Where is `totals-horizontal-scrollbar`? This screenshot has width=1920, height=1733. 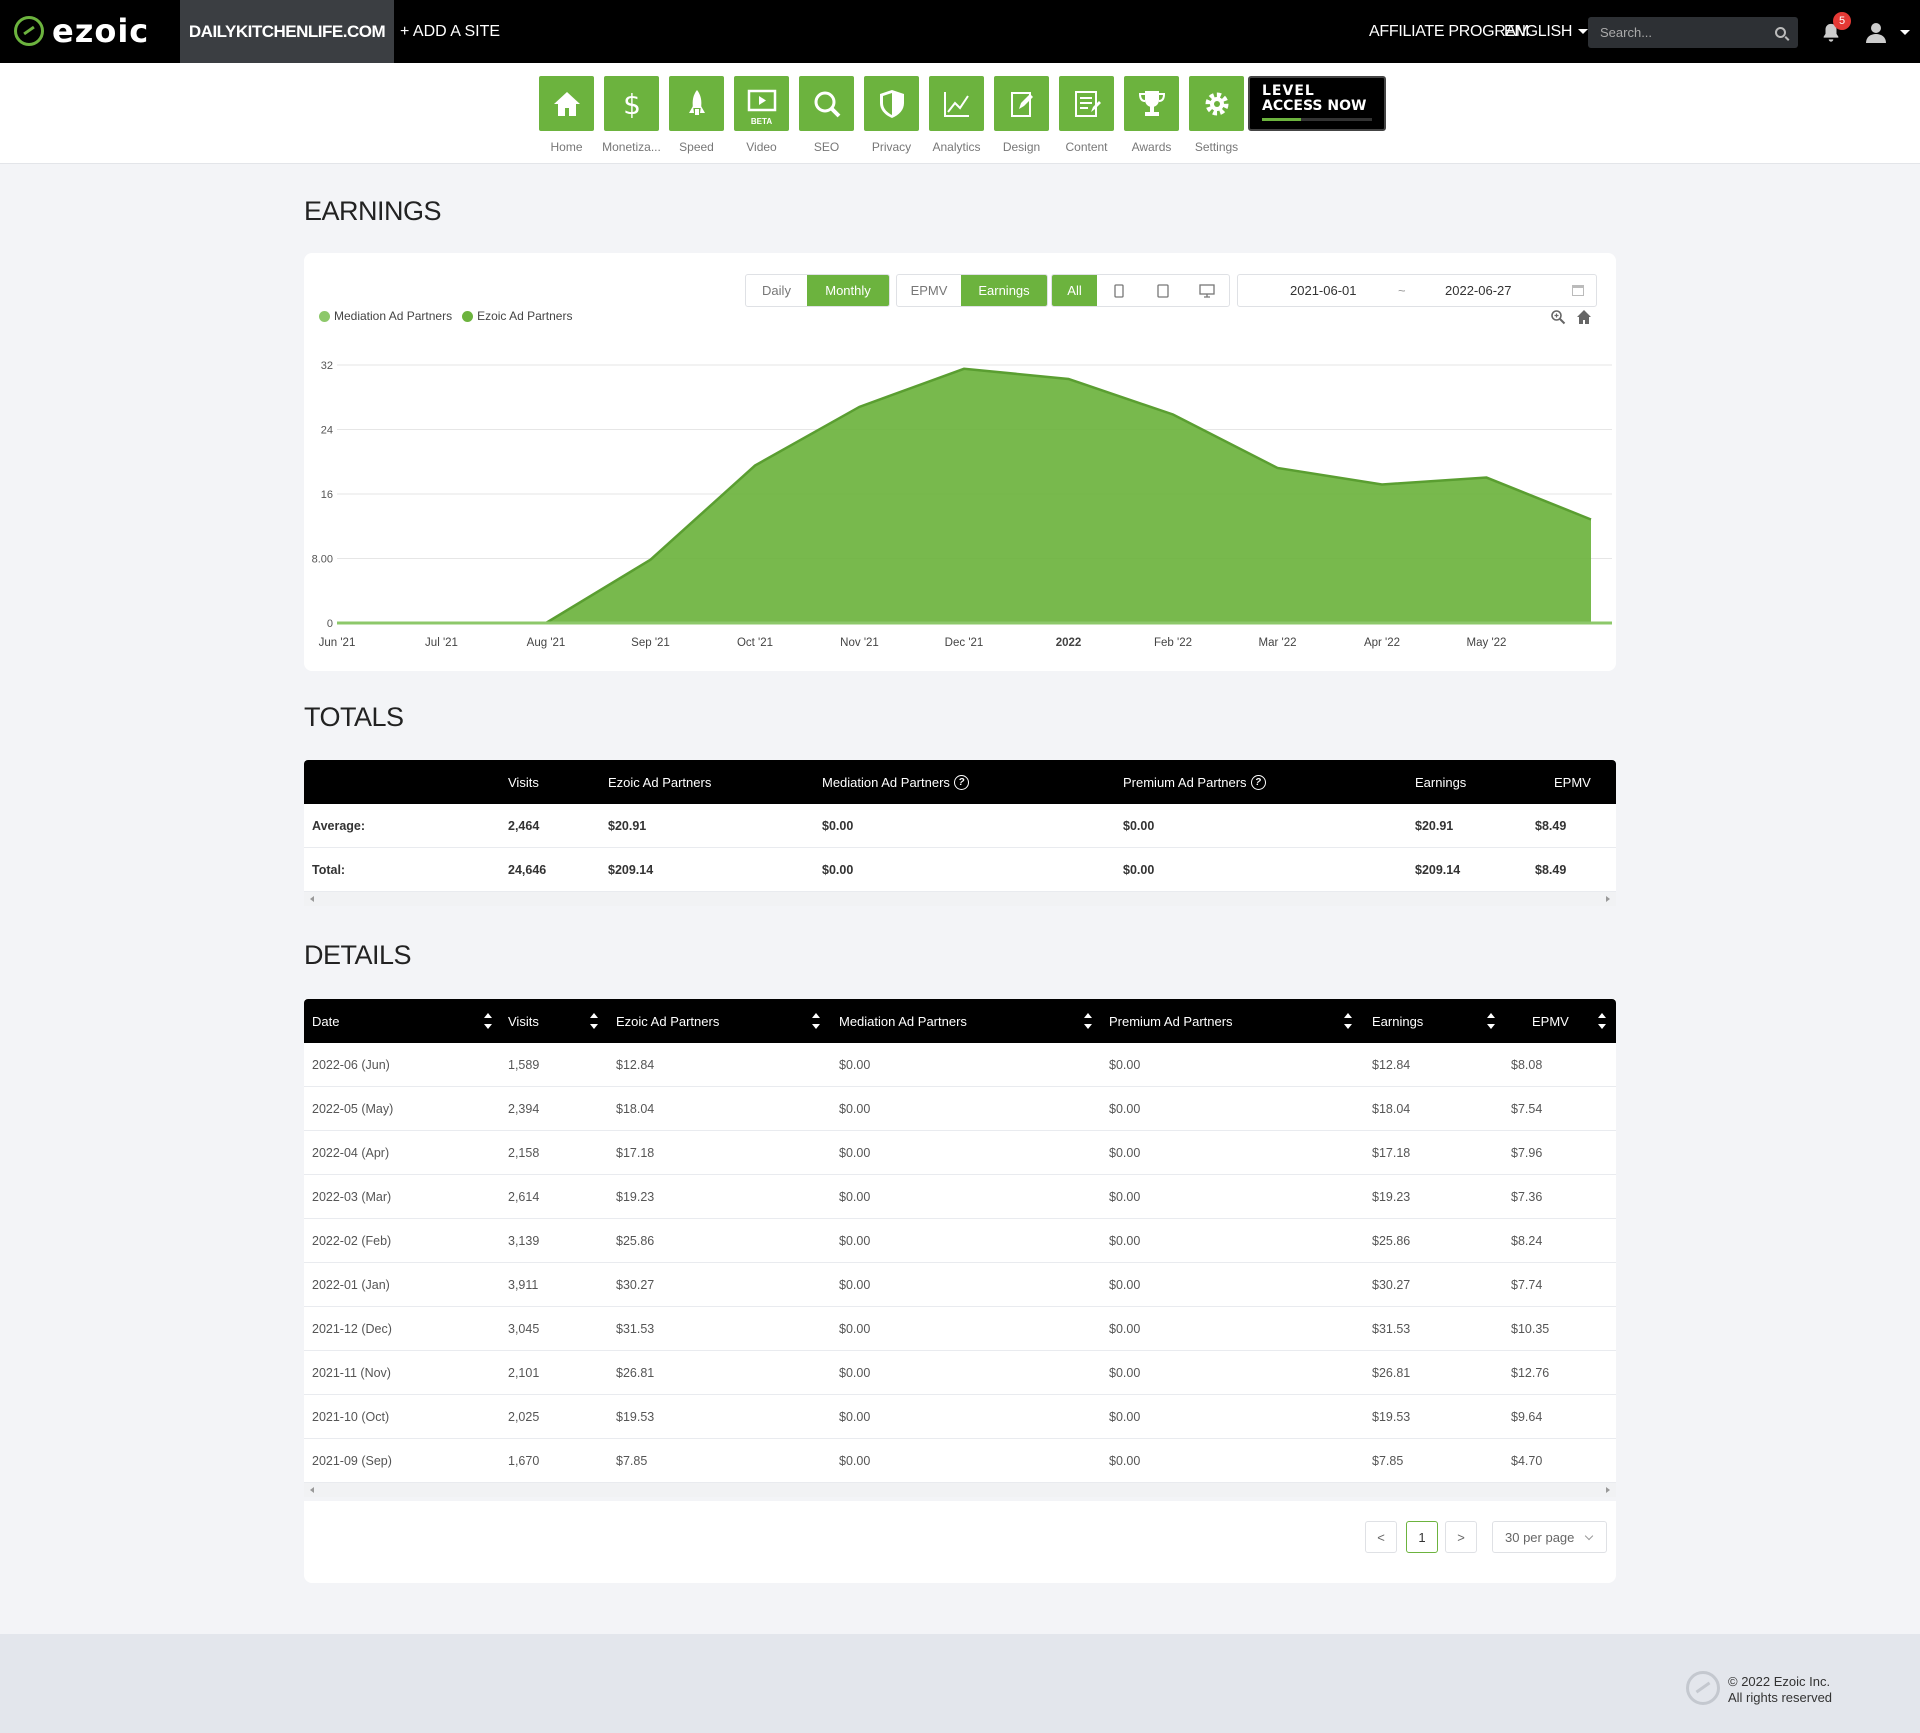
totals-horizontal-scrollbar is located at coordinates (960, 899).